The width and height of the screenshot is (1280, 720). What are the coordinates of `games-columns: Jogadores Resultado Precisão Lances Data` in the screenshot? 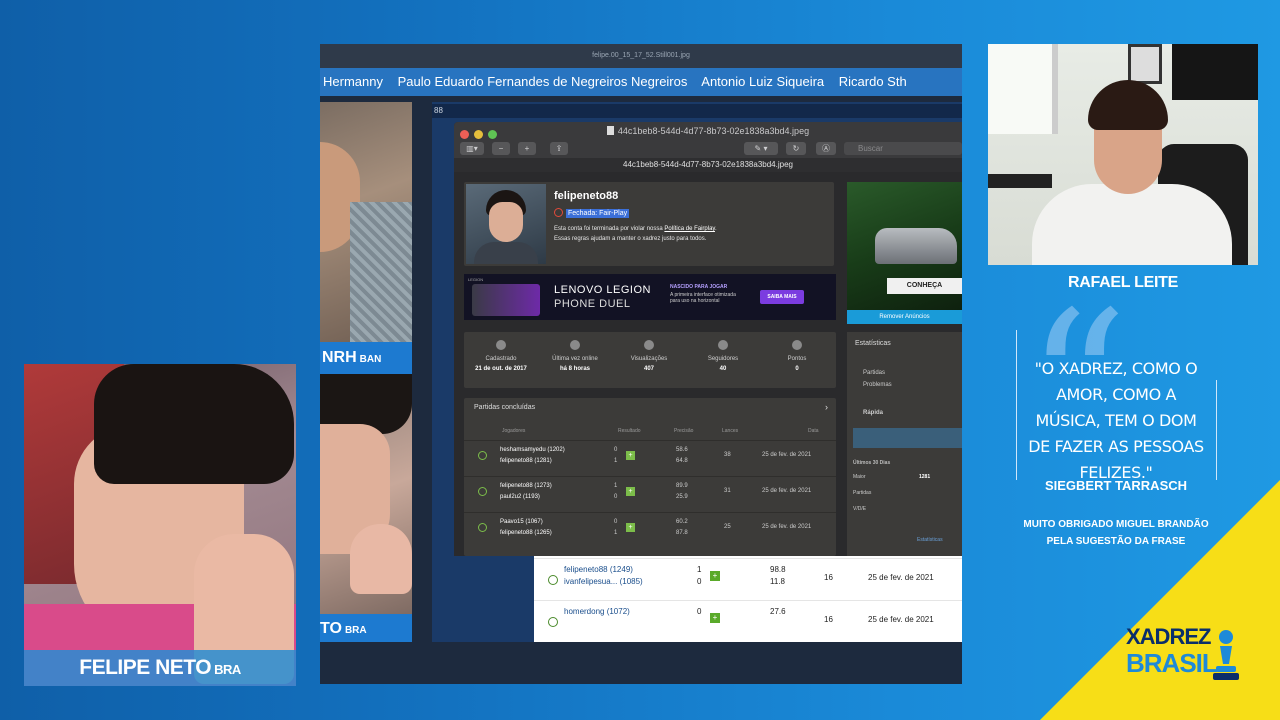 It's located at (660, 431).